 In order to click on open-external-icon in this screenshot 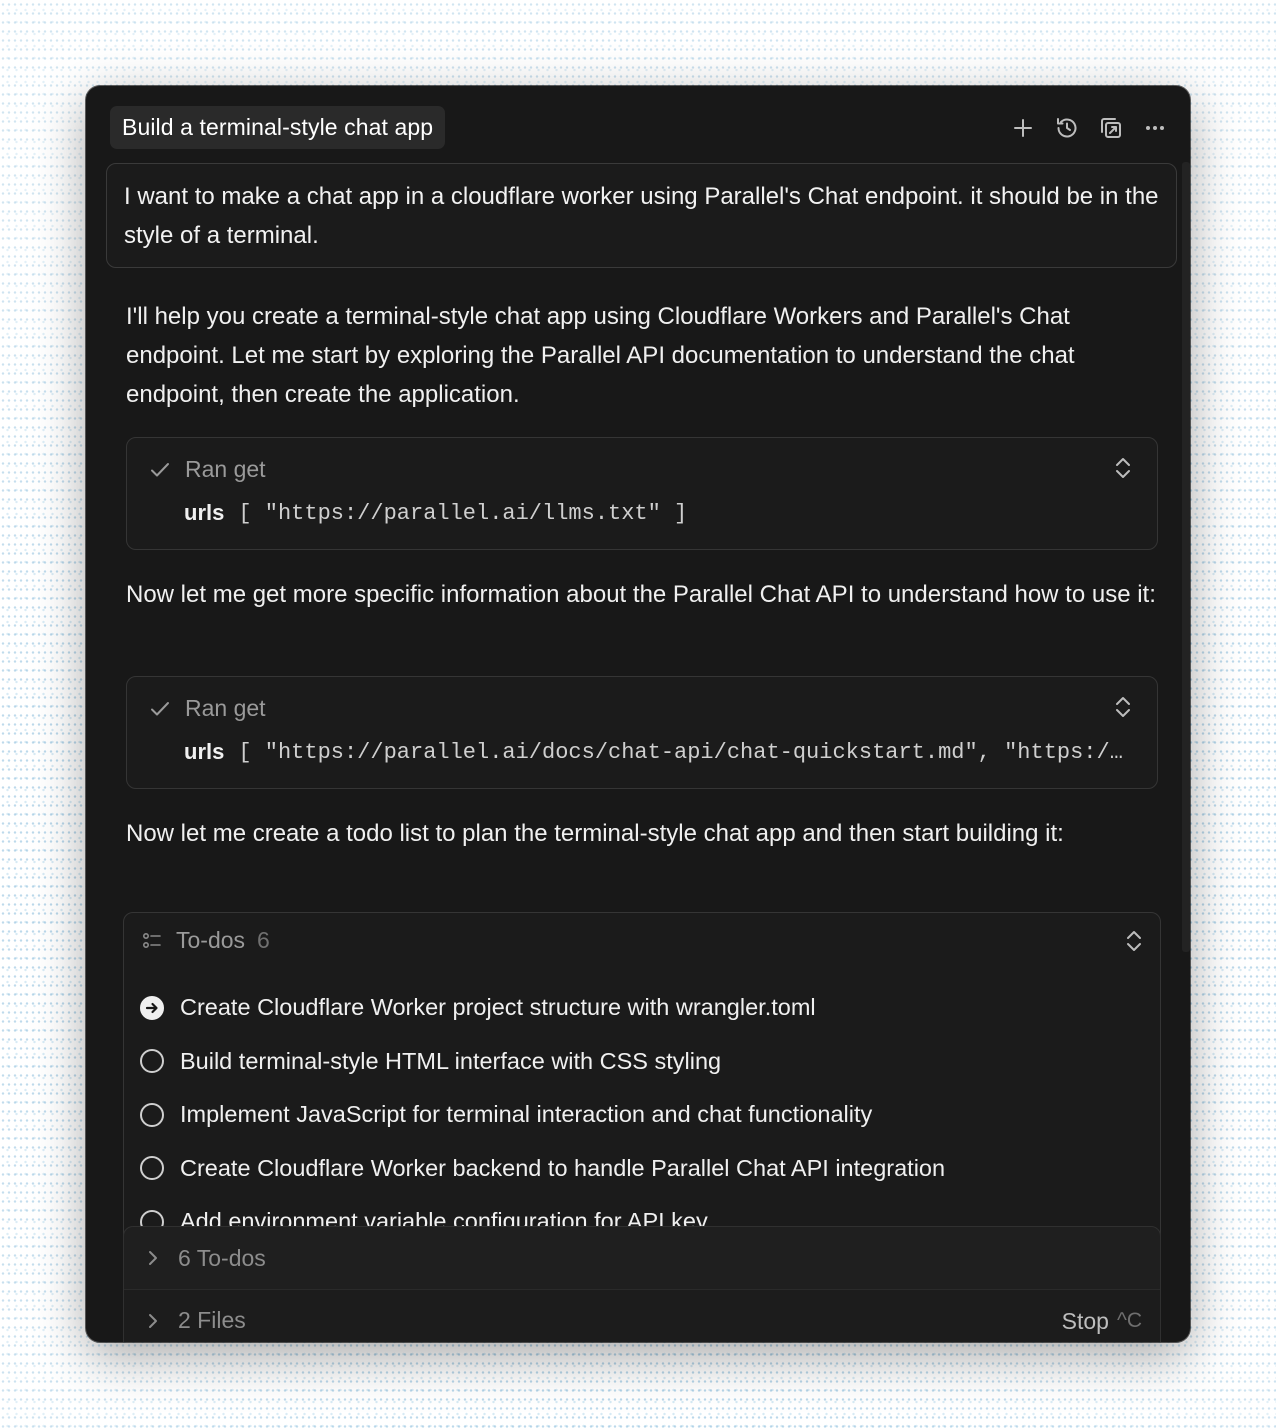, I will do `click(1111, 128)`.